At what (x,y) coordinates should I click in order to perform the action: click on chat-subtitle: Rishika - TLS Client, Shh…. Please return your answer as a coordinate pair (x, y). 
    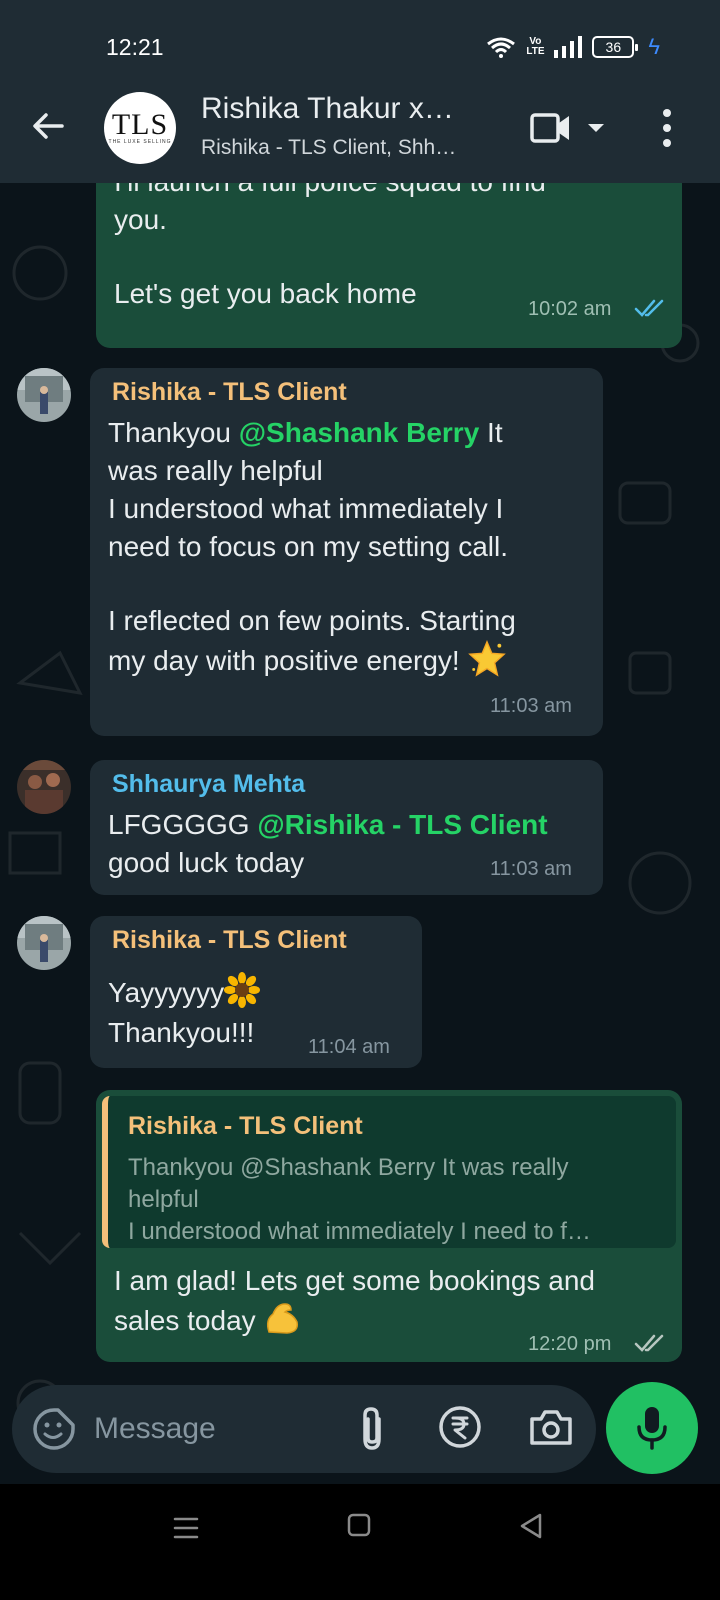
    Looking at the image, I should click on (328, 148).